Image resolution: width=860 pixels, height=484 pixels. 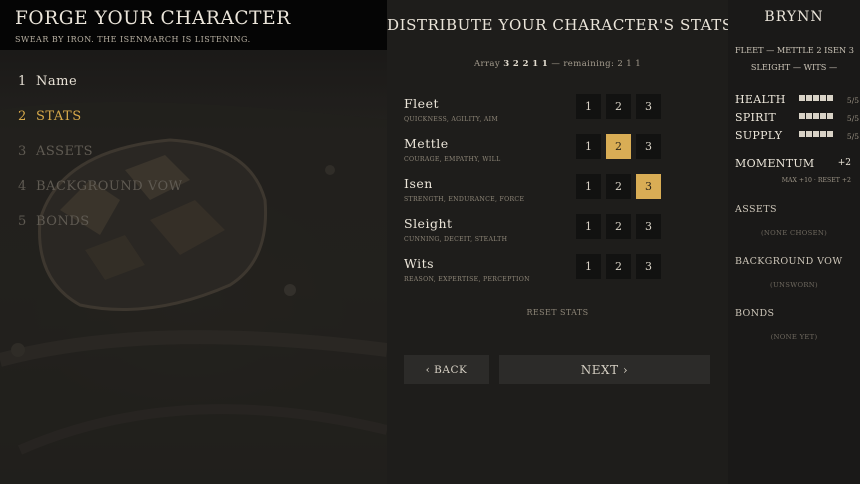 I want to click on background-vow-heading: Background Vow, so click(x=789, y=261).